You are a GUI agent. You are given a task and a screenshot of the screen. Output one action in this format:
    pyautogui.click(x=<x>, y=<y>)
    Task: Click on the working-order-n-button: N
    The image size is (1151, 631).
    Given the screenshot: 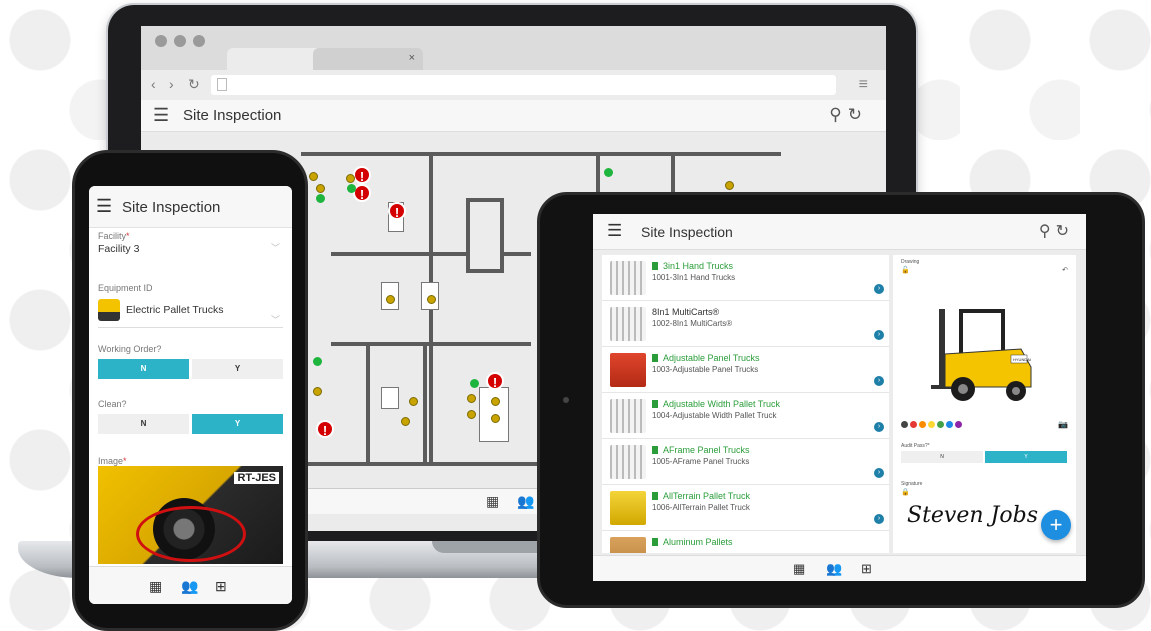 What is the action you would take?
    pyautogui.click(x=143, y=369)
    